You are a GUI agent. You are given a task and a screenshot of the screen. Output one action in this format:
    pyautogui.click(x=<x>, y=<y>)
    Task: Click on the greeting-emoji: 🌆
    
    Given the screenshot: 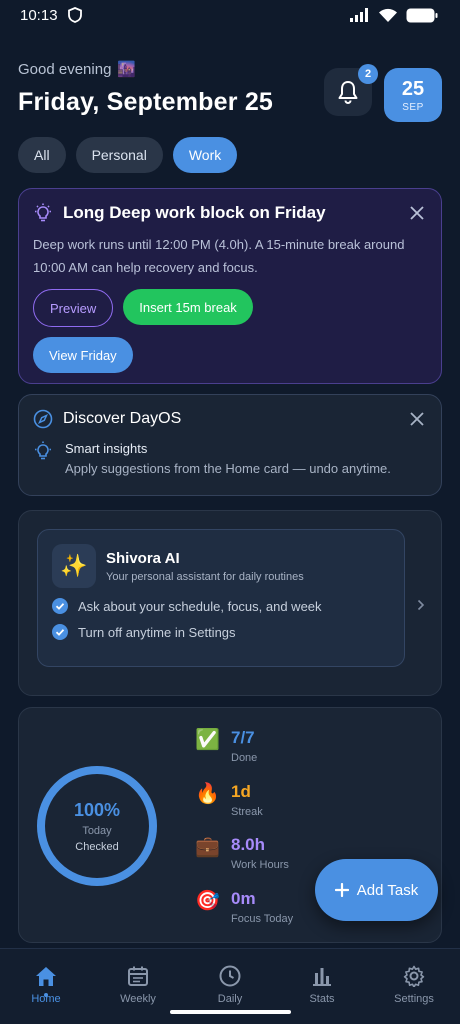 What is the action you would take?
    pyautogui.click(x=127, y=69)
    